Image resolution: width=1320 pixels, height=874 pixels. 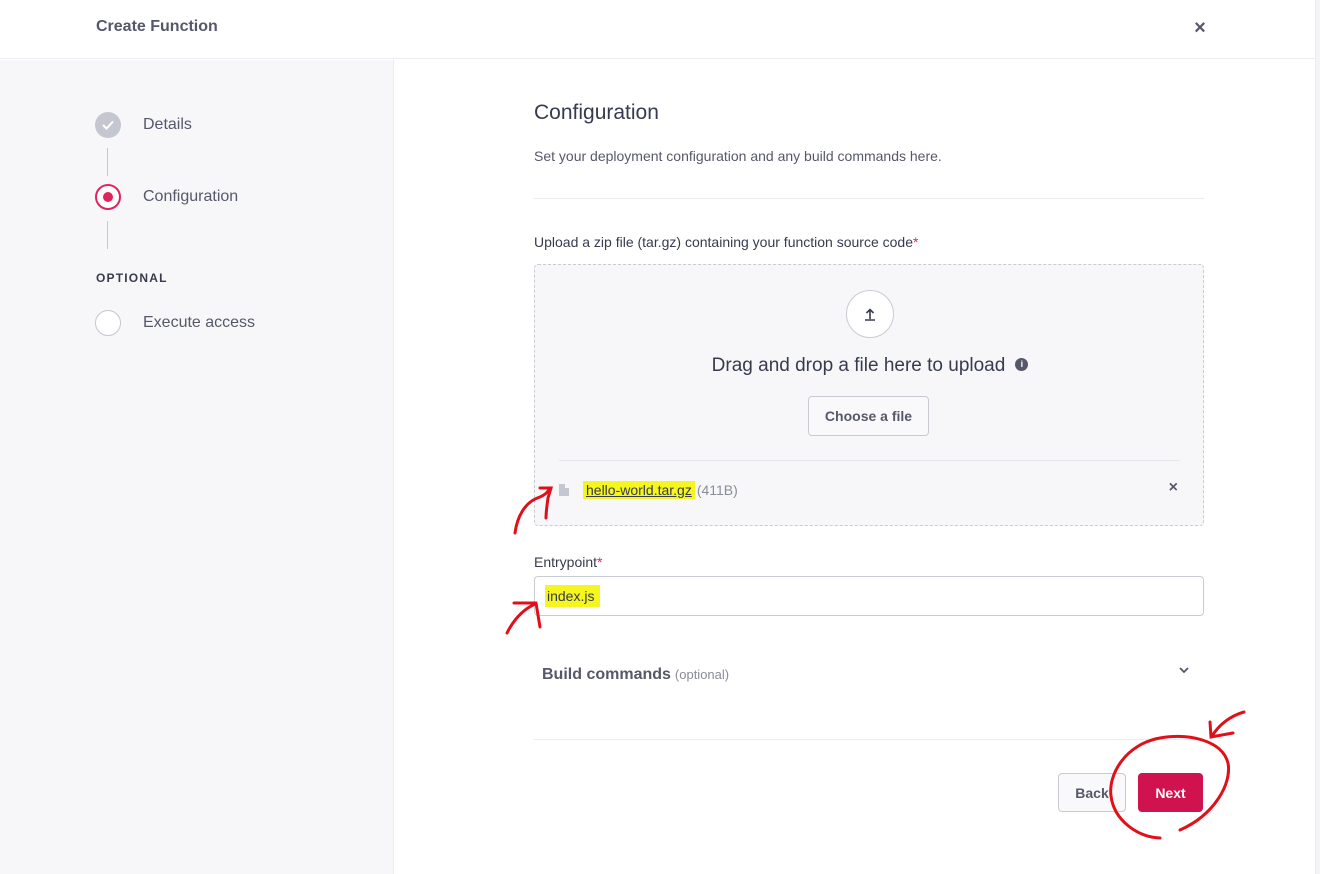 What do you see at coordinates (717, 490) in the screenshot?
I see `file-size: (411B)` at bounding box center [717, 490].